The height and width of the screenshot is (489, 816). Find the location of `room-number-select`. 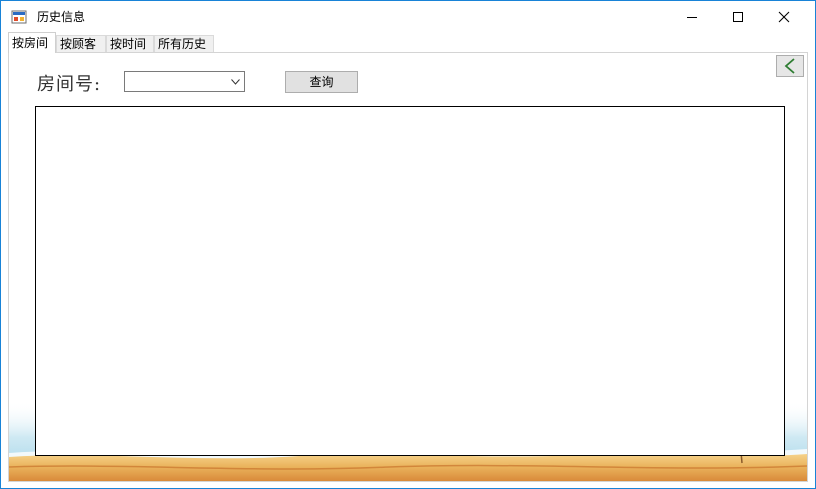

room-number-select is located at coordinates (184, 81).